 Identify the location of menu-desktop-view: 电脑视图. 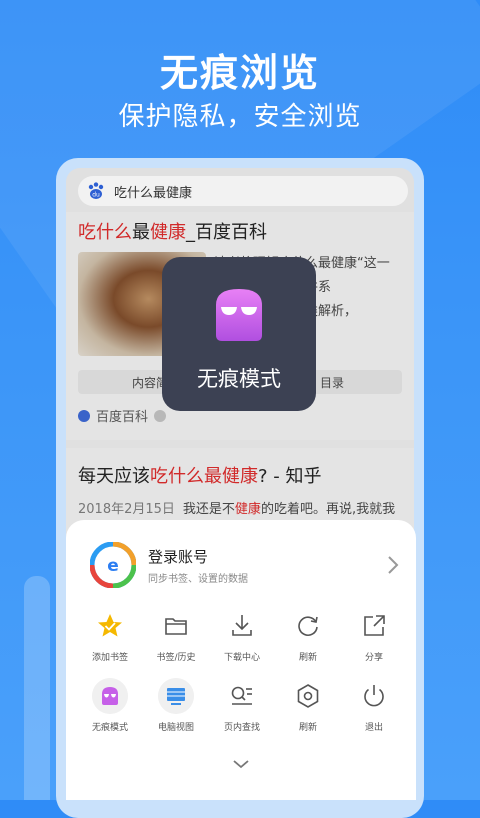
(176, 705).